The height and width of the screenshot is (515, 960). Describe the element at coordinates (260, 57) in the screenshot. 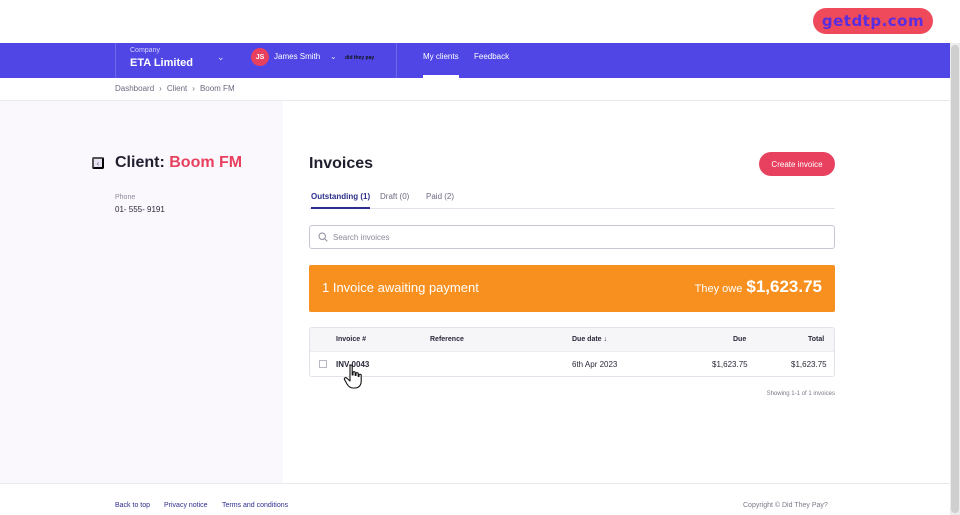

I see `avatar: JS` at that location.